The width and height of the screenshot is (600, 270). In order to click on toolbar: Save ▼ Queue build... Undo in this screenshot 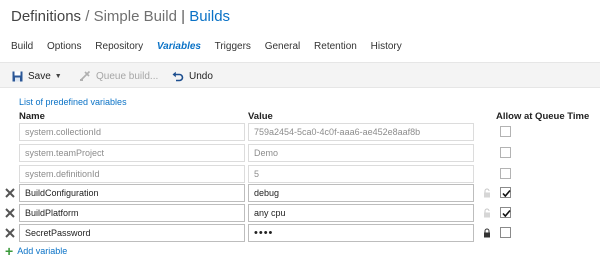, I will do `click(300, 75)`.